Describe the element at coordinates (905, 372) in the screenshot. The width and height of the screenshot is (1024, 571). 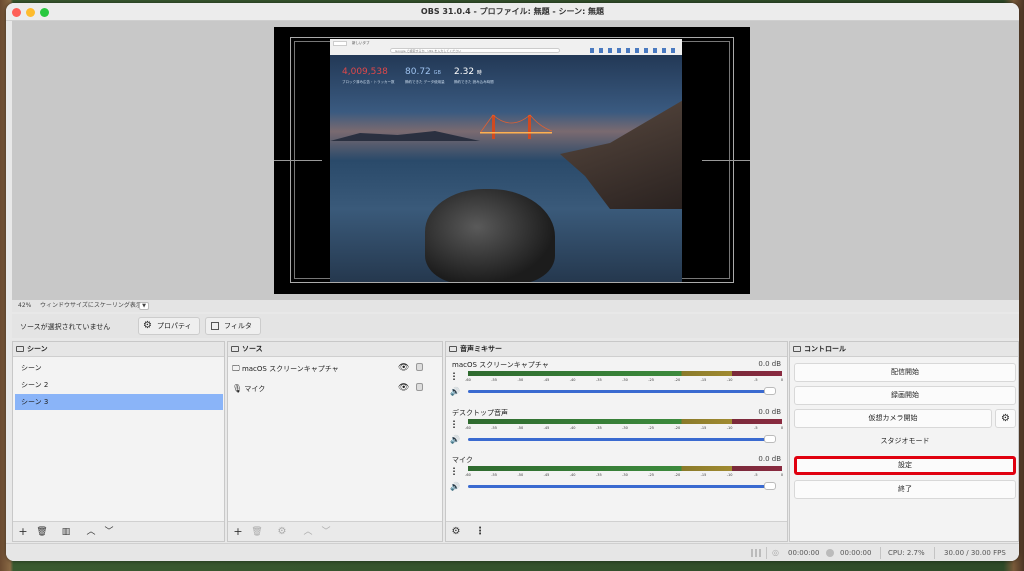
I see `start-streaming-button: 配信開始` at that location.